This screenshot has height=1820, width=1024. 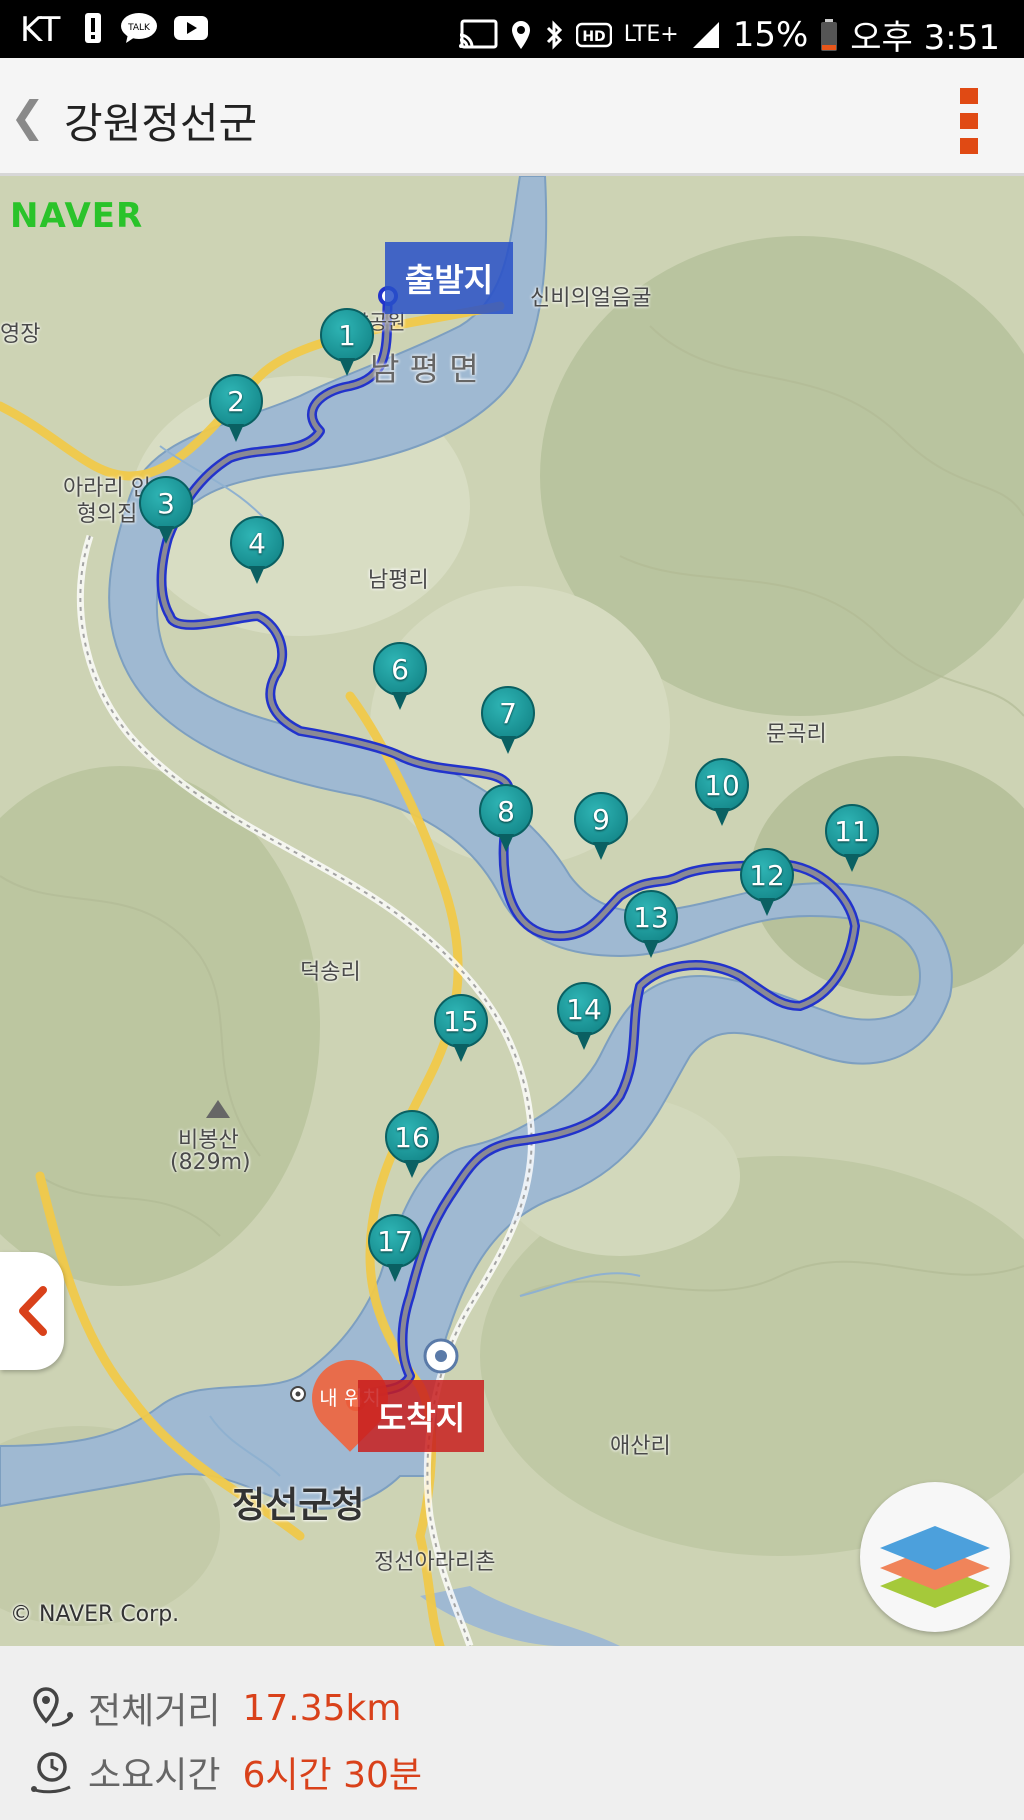 I want to click on signal-icon, so click(x=706, y=35).